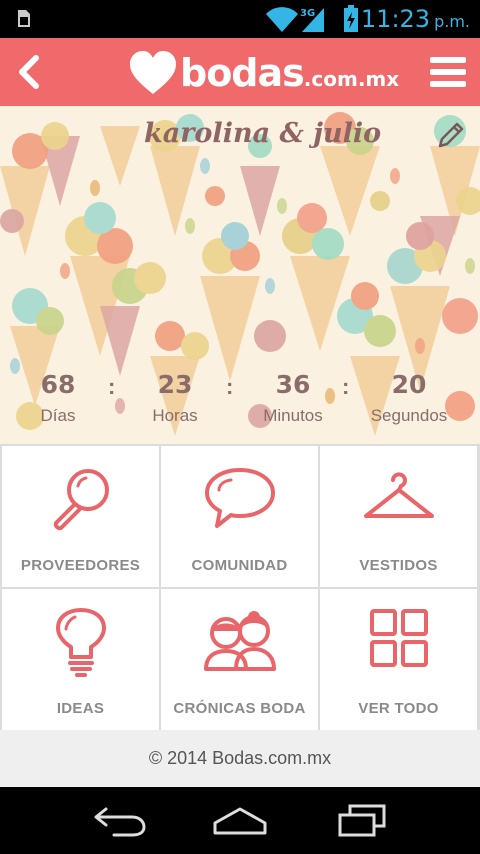 The width and height of the screenshot is (480, 854). I want to click on brand-suffix: .com.mx, so click(351, 79).